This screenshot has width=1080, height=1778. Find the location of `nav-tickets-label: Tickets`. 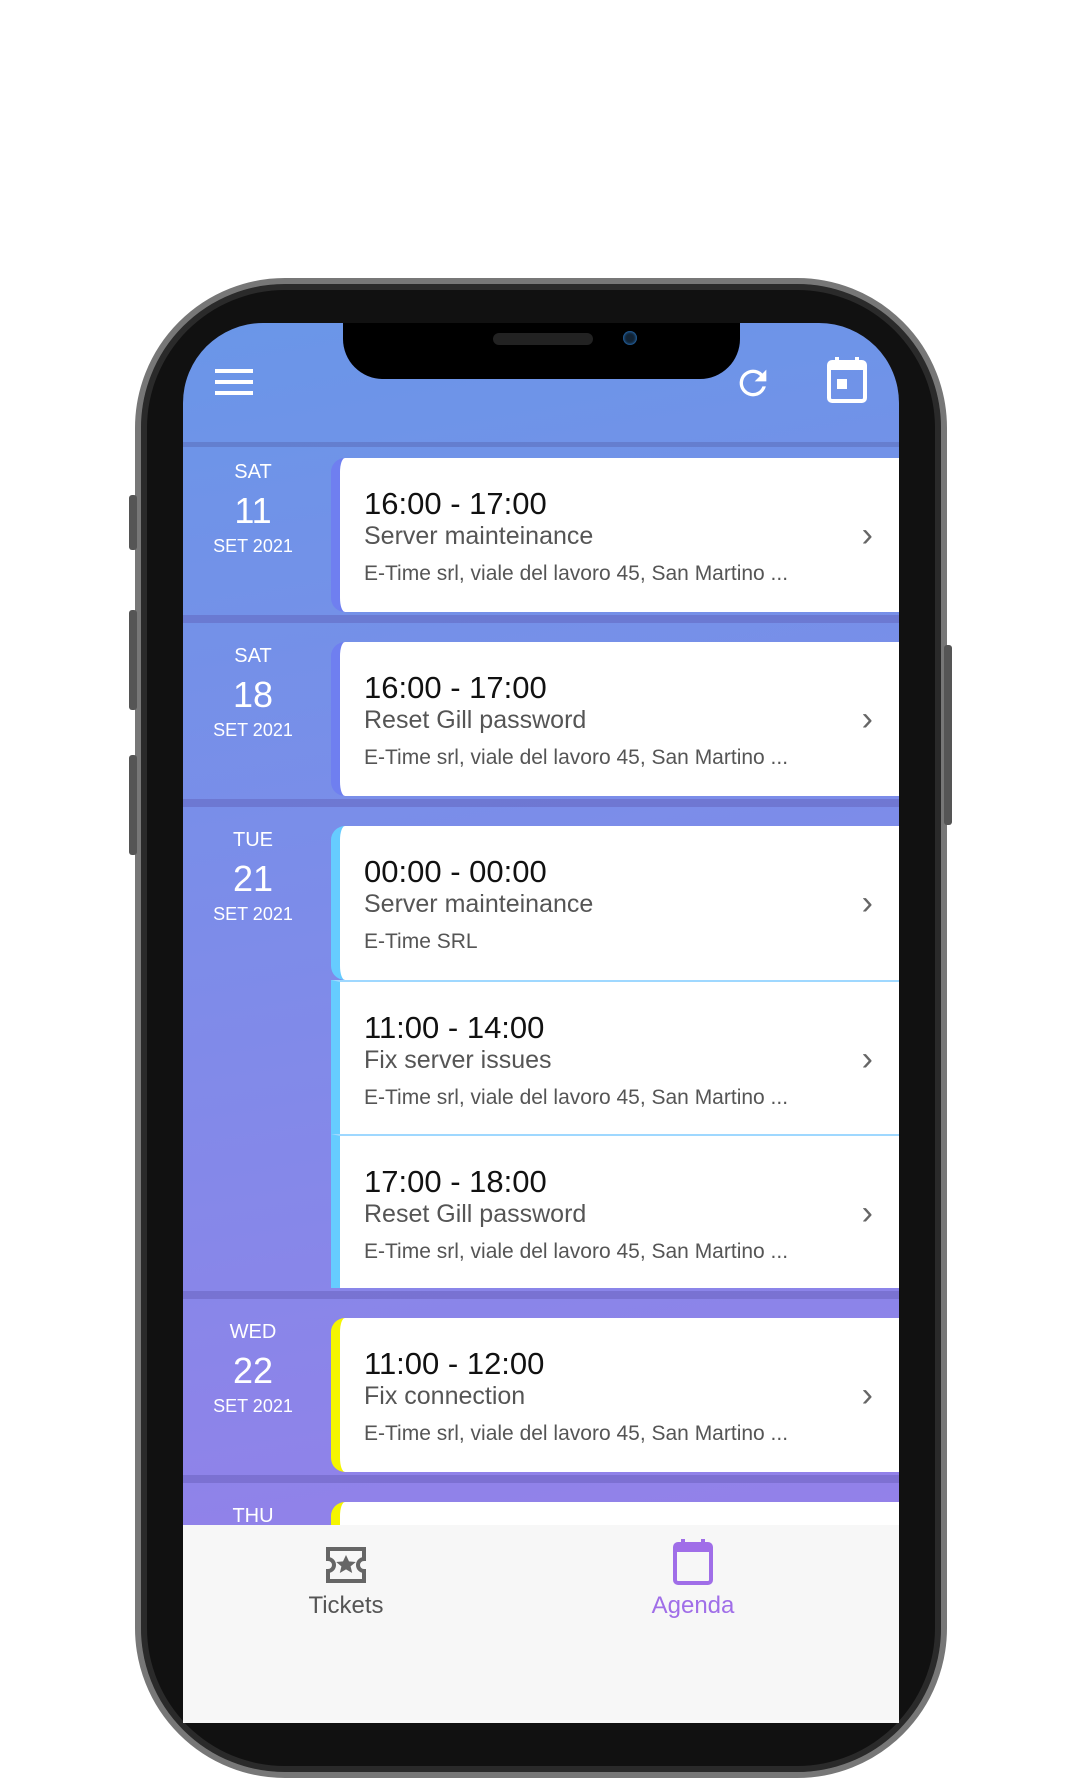

nav-tickets-label: Tickets is located at coordinates (346, 1605).